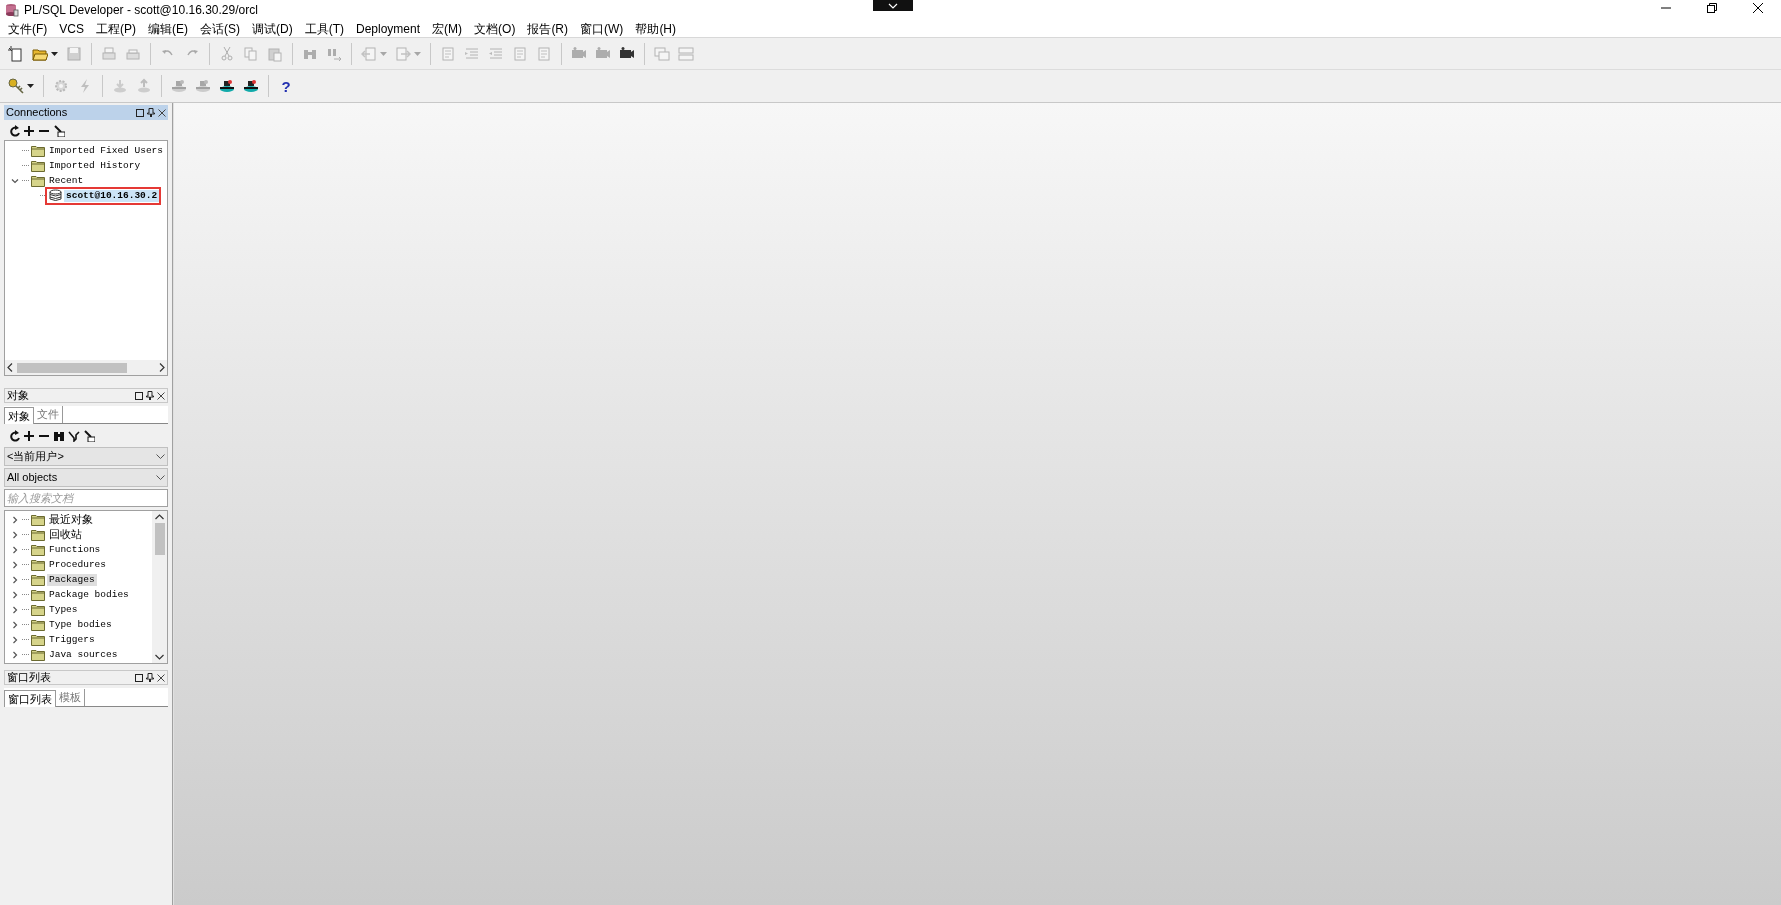 The width and height of the screenshot is (1781, 905). Describe the element at coordinates (48, 414) in the screenshot. I see `tab: 文件` at that location.